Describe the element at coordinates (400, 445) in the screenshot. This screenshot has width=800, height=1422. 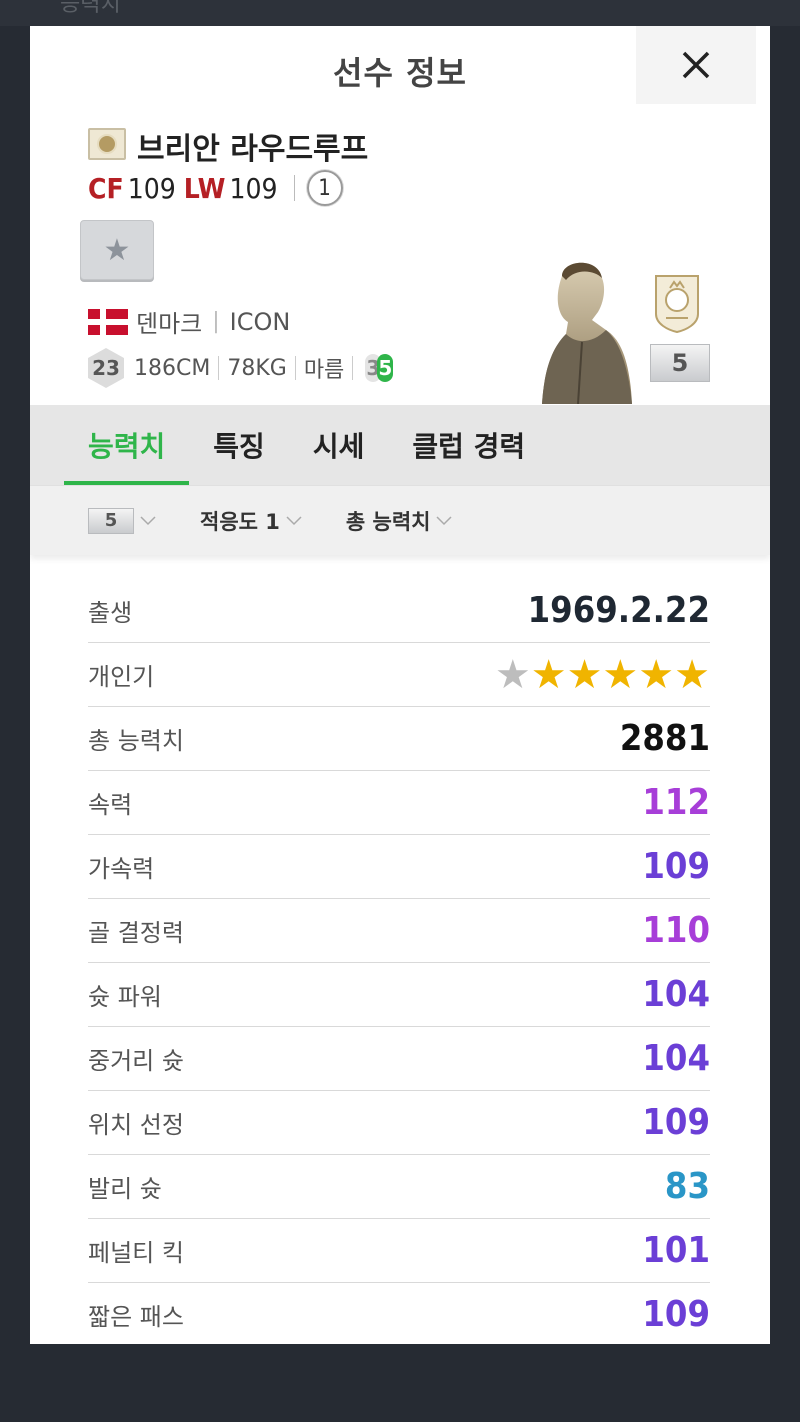
I see `tab-bar: 능력치 특징 시세 클럽 경력` at that location.